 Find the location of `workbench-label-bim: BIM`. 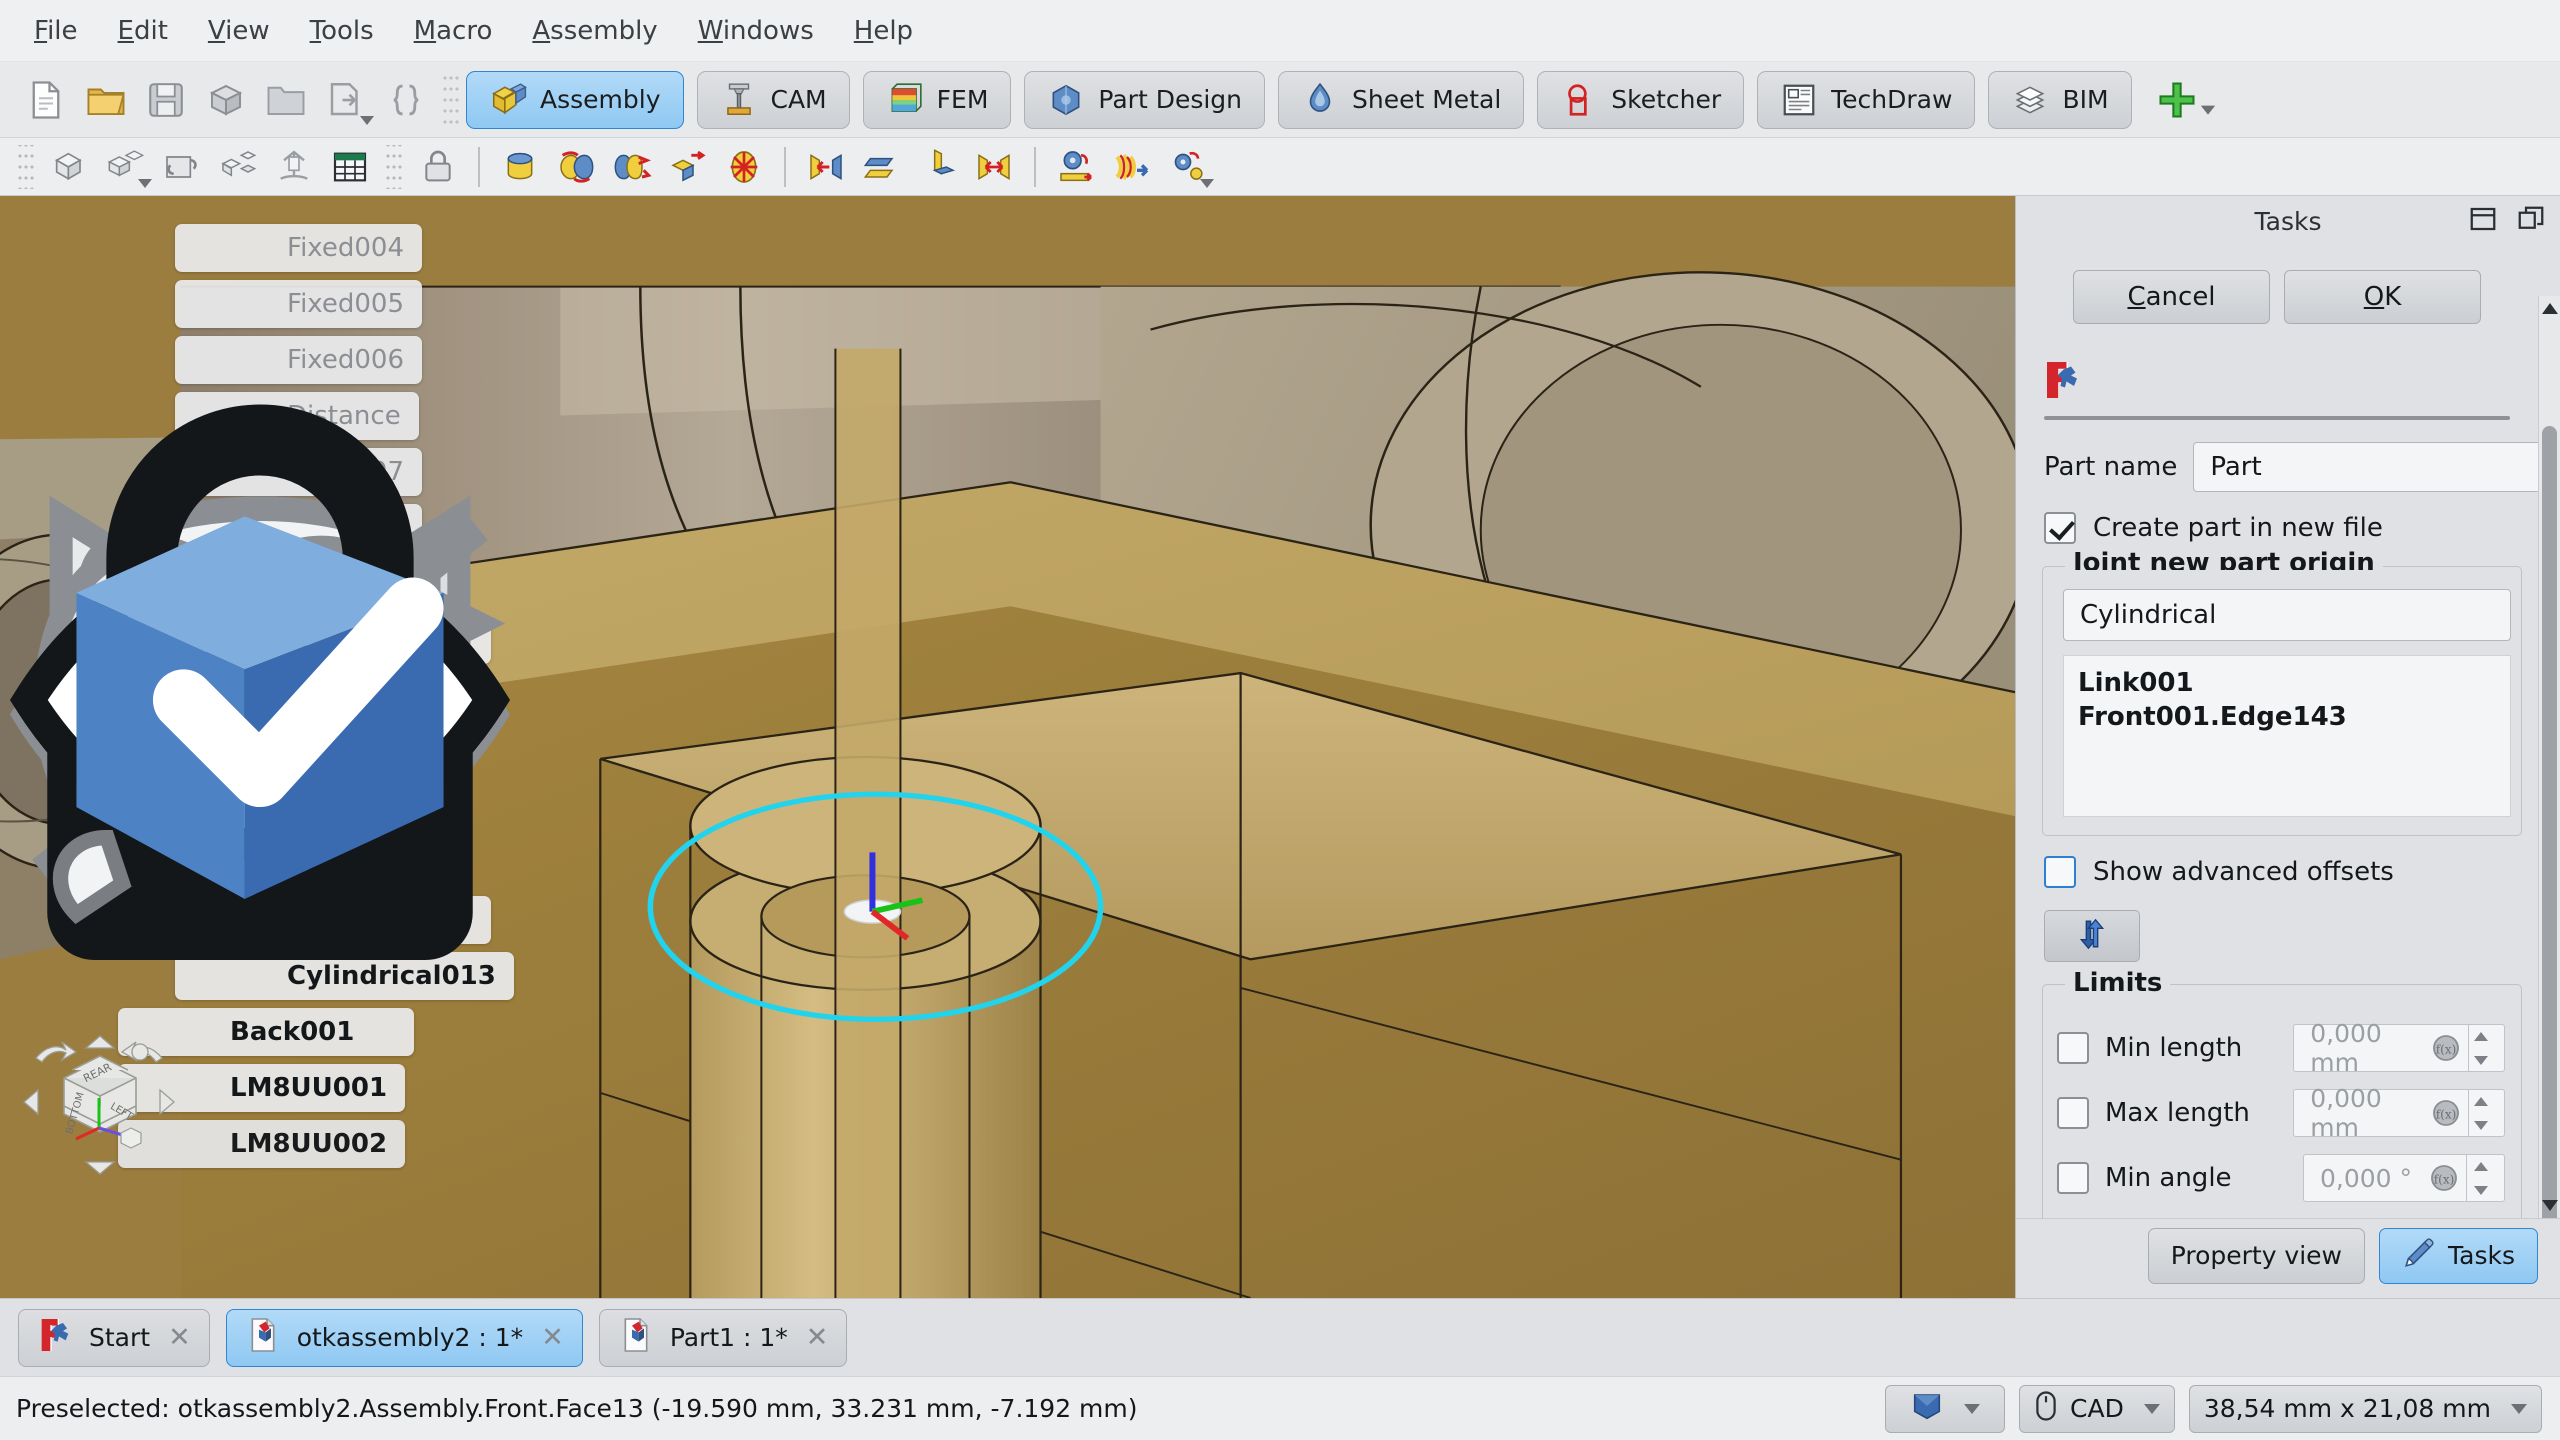

workbench-label-bim: BIM is located at coordinates (2085, 99).